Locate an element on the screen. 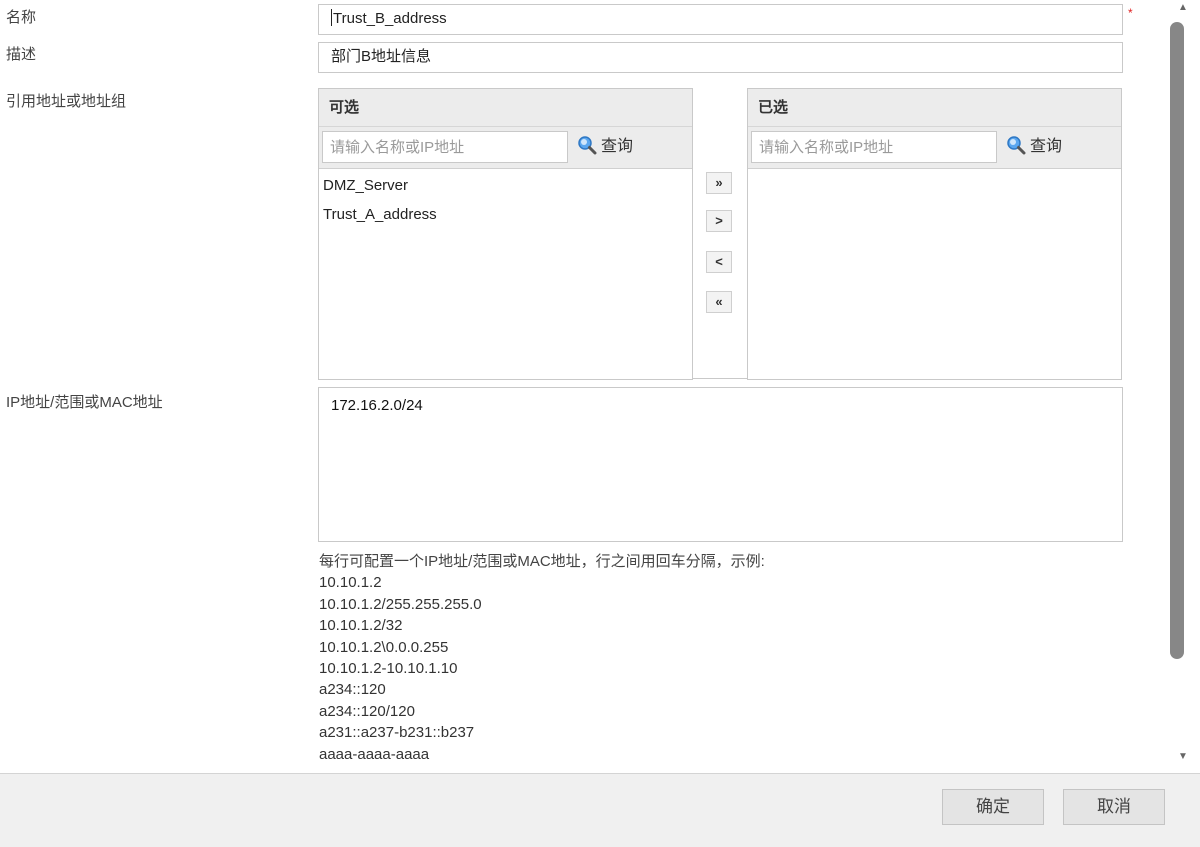  scroll-down-arrow-icon: ▼ is located at coordinates (1183, 757).